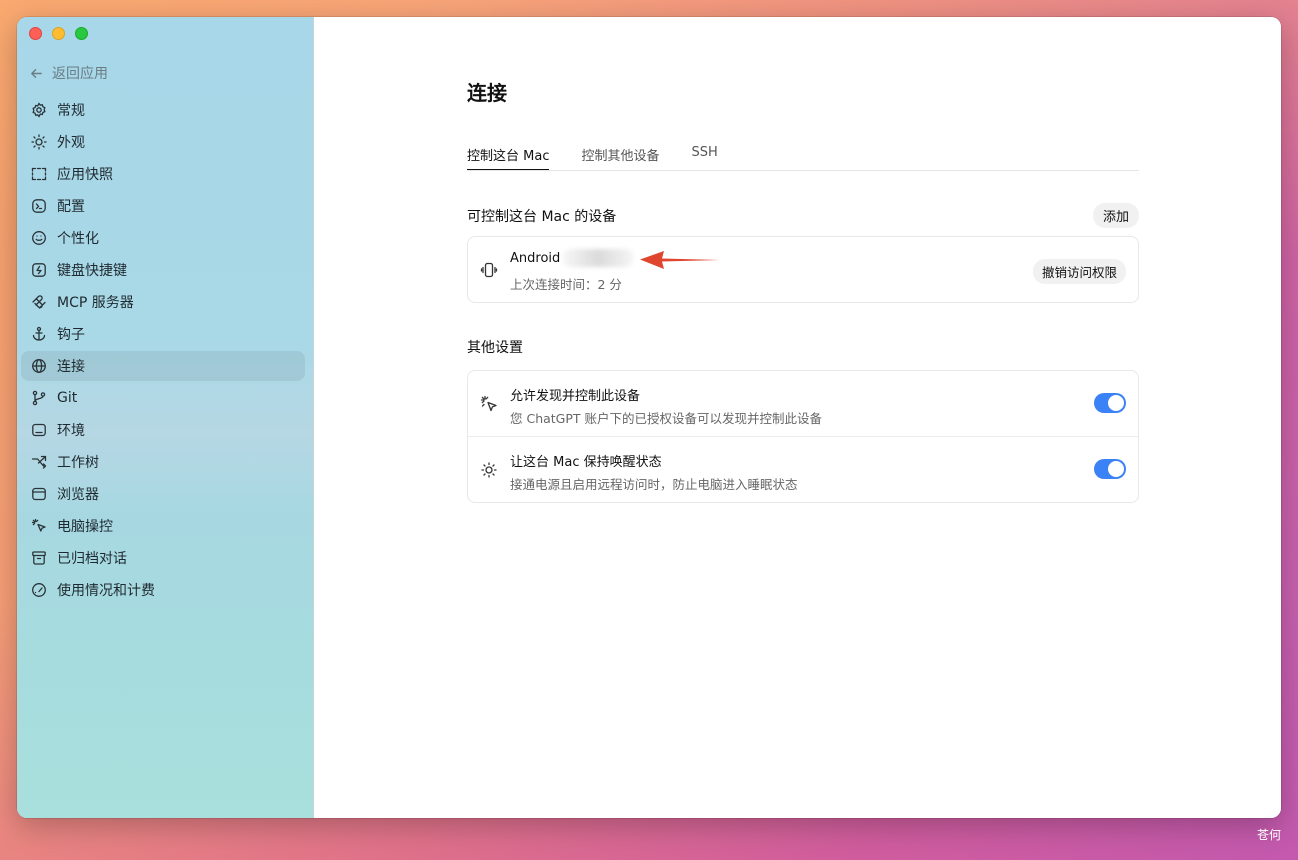 The image size is (1298, 860). I want to click on page-title: 连接, so click(487, 93).